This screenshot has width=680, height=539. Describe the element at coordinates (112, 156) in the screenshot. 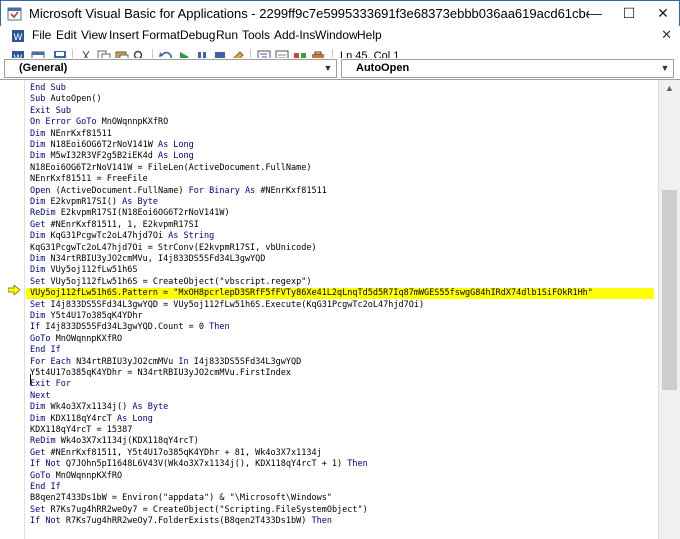

I see `code-line: Dim M5wI32R3VF2g5B2iEK4d As Long` at that location.